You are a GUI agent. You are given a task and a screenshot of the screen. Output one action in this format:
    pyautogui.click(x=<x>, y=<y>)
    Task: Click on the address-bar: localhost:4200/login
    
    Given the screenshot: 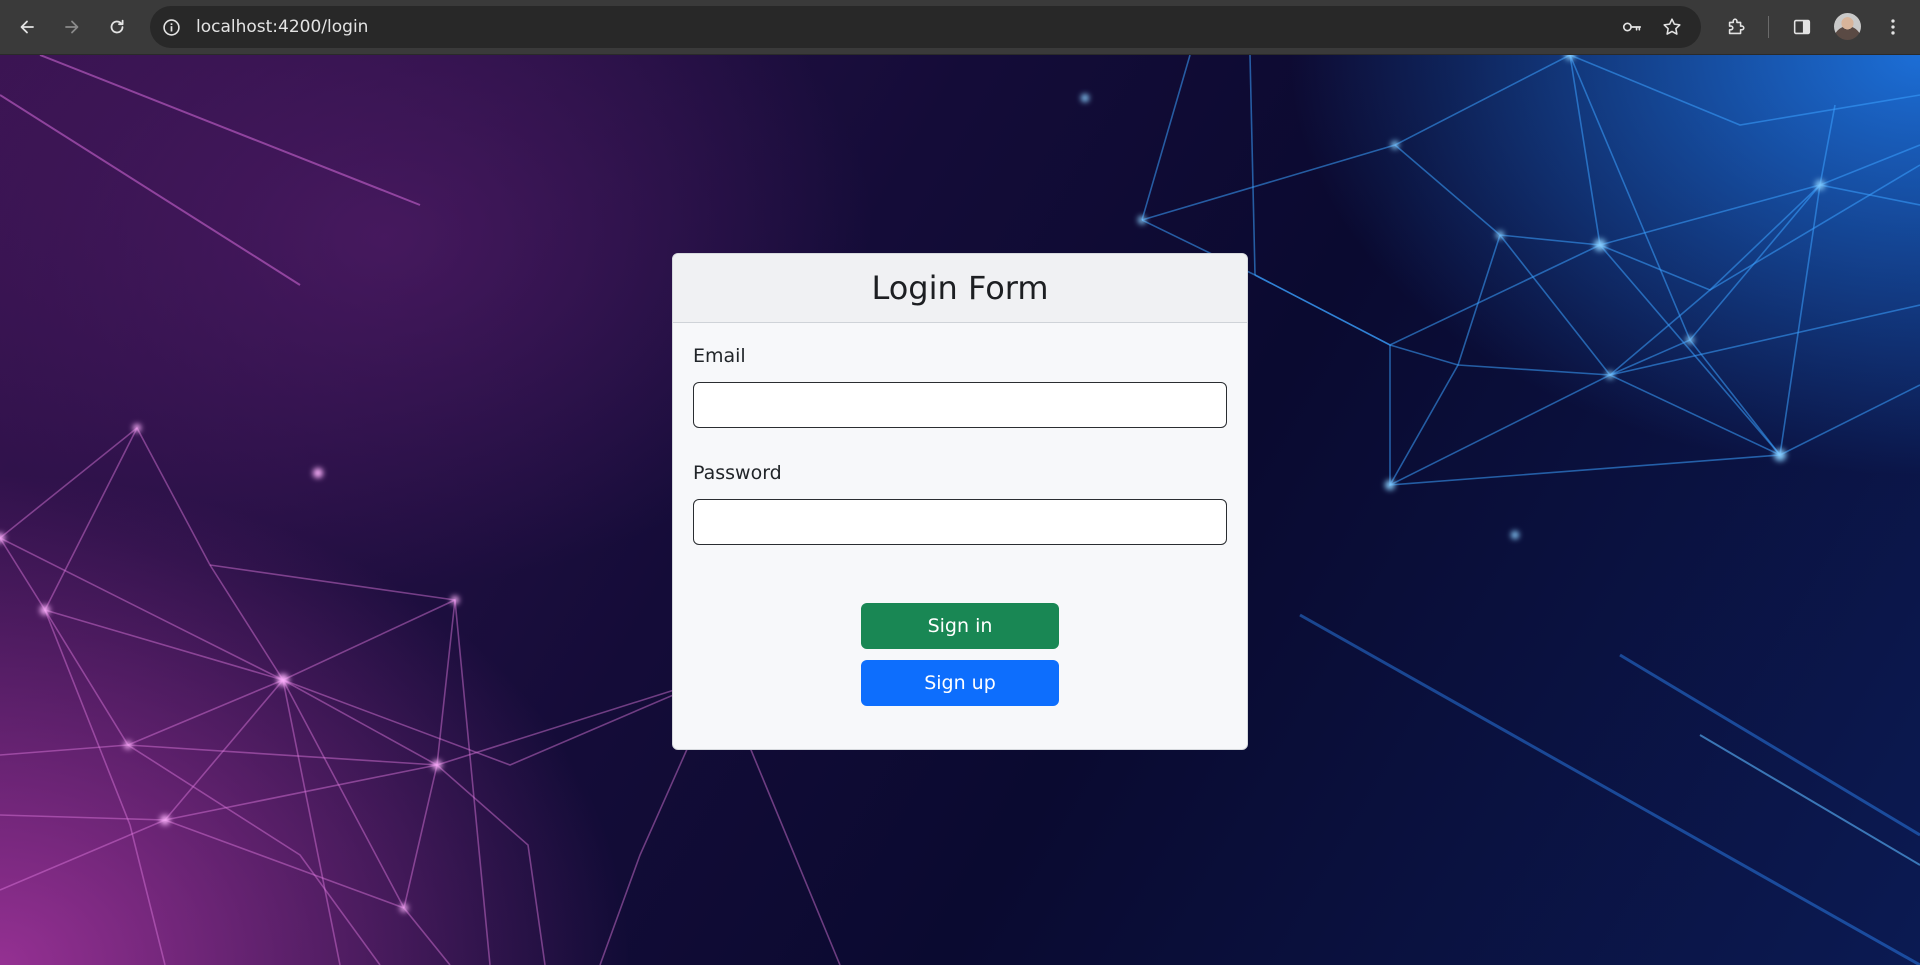 What is the action you would take?
    pyautogui.click(x=925, y=27)
    